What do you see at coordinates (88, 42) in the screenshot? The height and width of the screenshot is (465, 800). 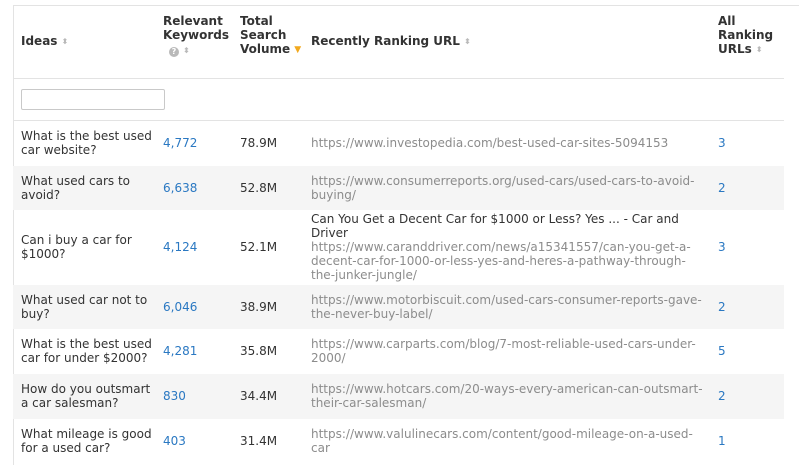 I see `header-ideas: Ideas ⬍` at bounding box center [88, 42].